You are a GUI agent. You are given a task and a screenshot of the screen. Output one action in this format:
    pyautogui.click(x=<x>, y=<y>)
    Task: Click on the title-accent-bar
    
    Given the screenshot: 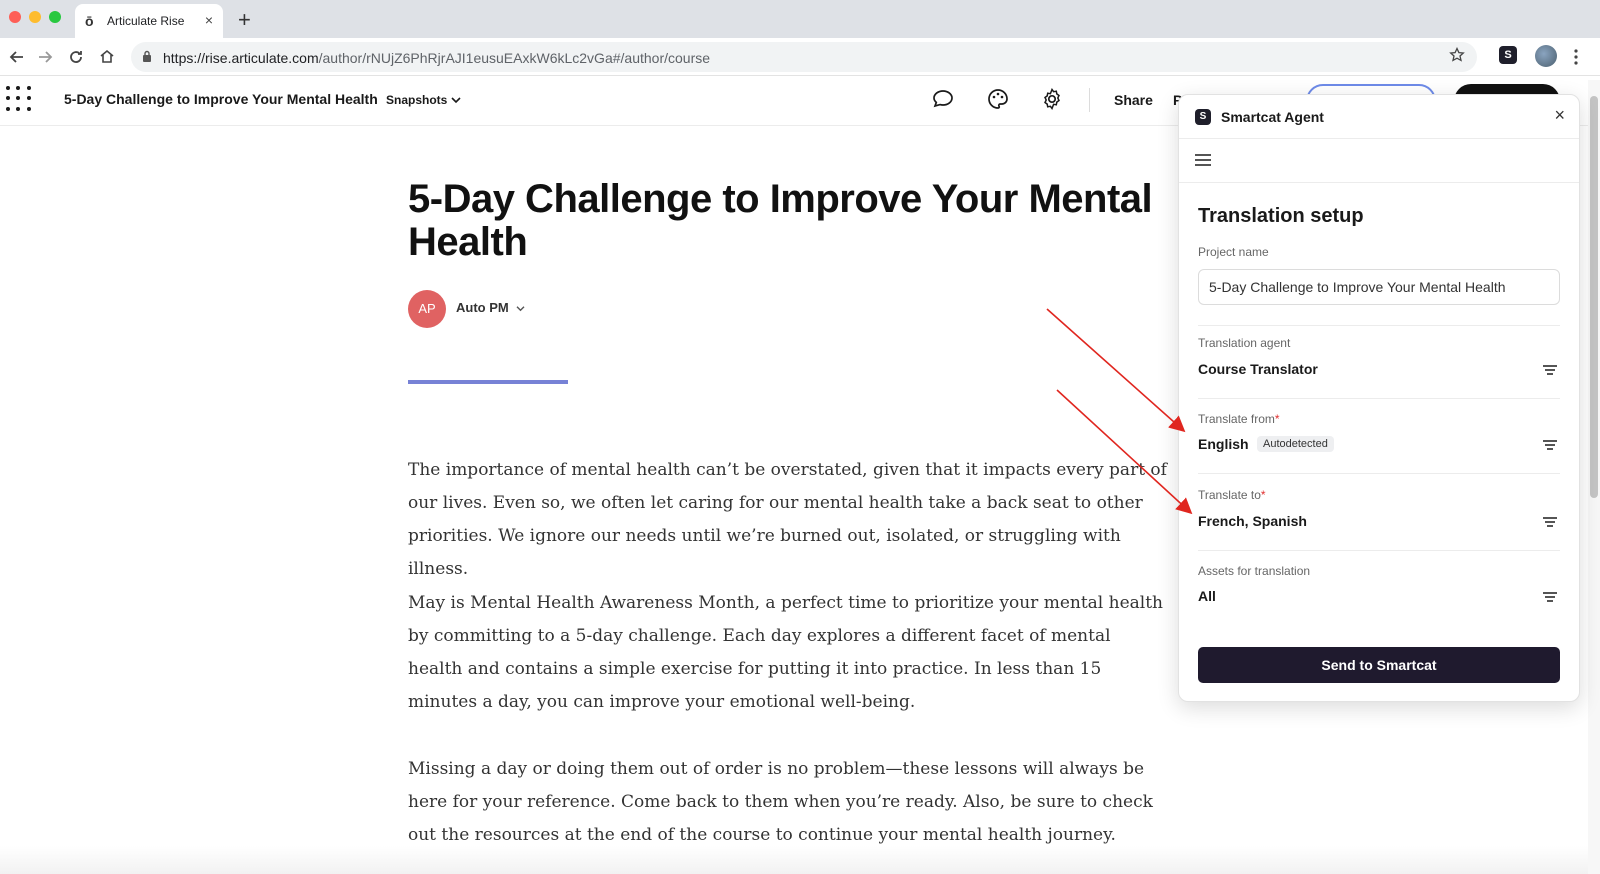 What is the action you would take?
    pyautogui.click(x=488, y=382)
    